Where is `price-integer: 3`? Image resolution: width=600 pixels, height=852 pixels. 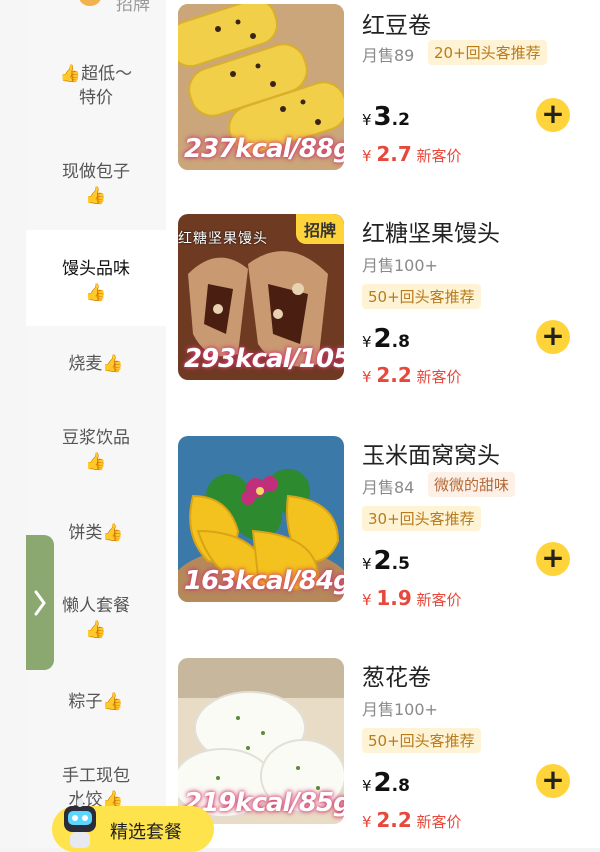
price-integer: 3 is located at coordinates (382, 117).